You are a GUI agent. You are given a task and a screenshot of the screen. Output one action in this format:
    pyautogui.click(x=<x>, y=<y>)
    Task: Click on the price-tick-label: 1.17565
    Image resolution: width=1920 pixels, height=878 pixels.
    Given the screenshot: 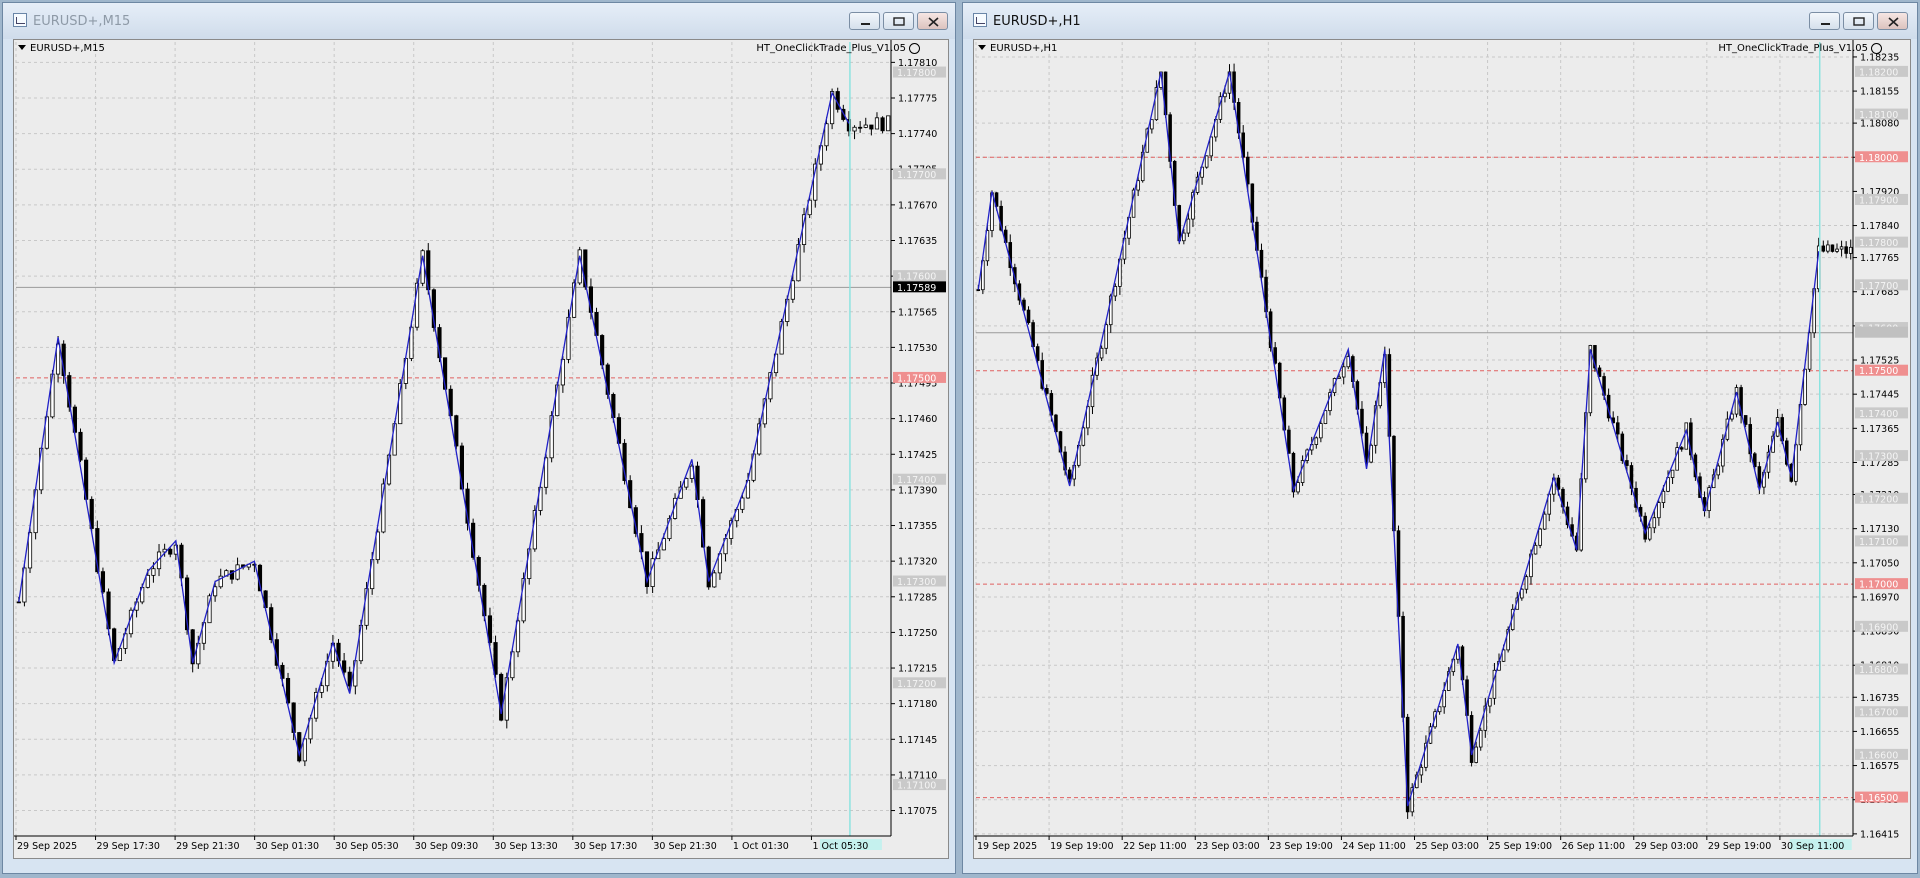 What is the action you would take?
    pyautogui.click(x=917, y=312)
    